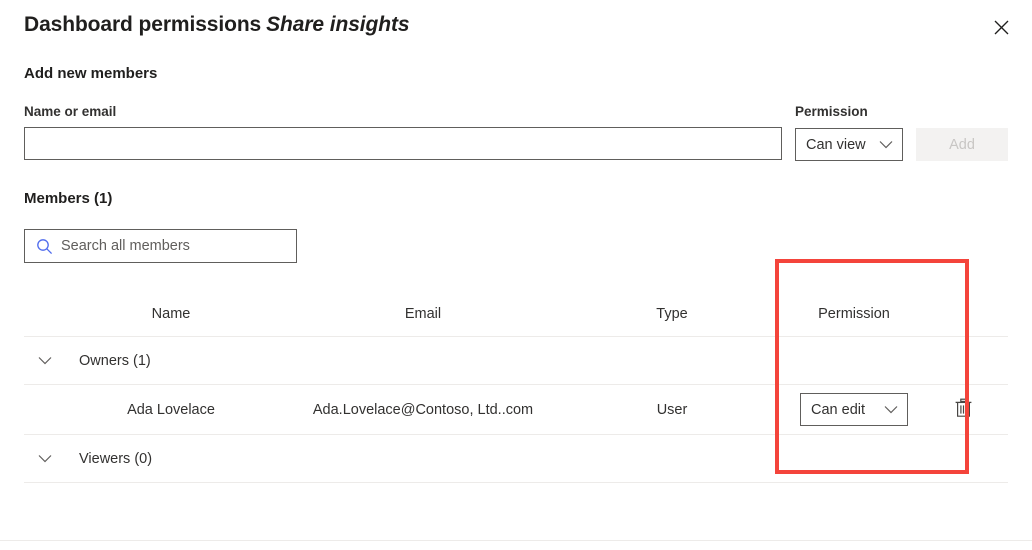 The image size is (1032, 550). What do you see at coordinates (91, 73) in the screenshot?
I see `add-new-members-heading: Add new members` at bounding box center [91, 73].